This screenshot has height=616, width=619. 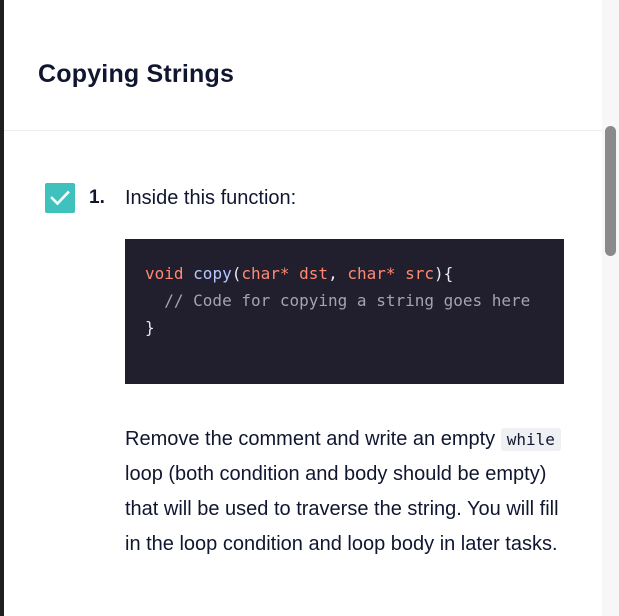 I want to click on code-token: void, so click(x=164, y=273).